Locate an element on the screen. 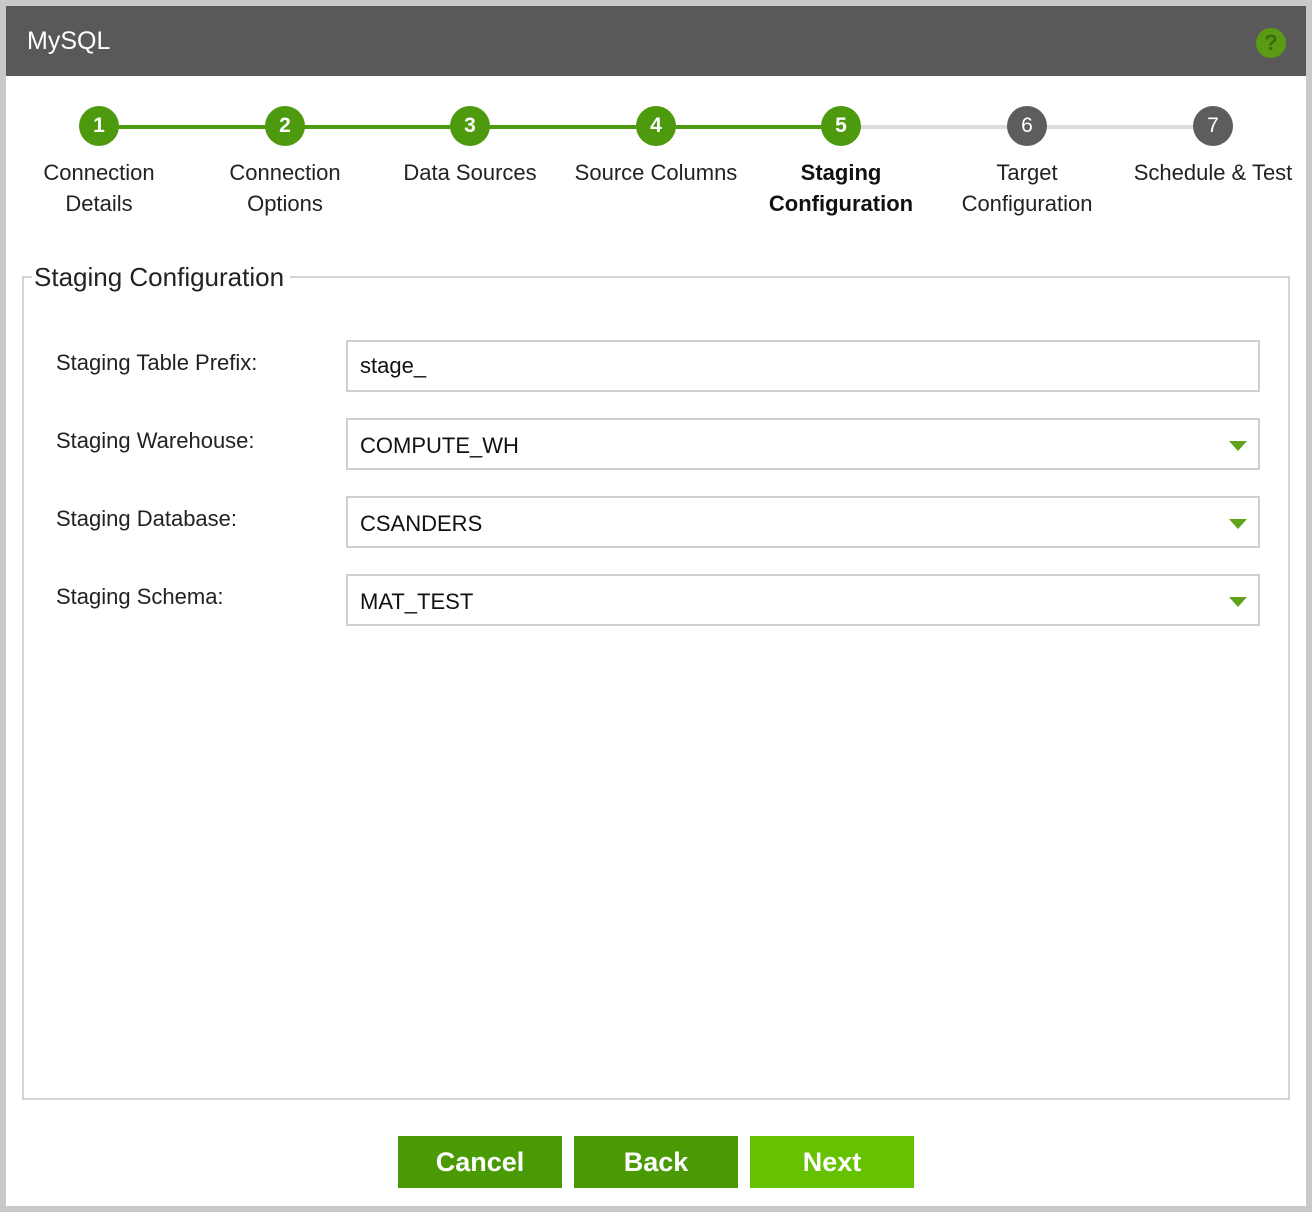 The width and height of the screenshot is (1312, 1212). help-icon: ? is located at coordinates (1271, 43).